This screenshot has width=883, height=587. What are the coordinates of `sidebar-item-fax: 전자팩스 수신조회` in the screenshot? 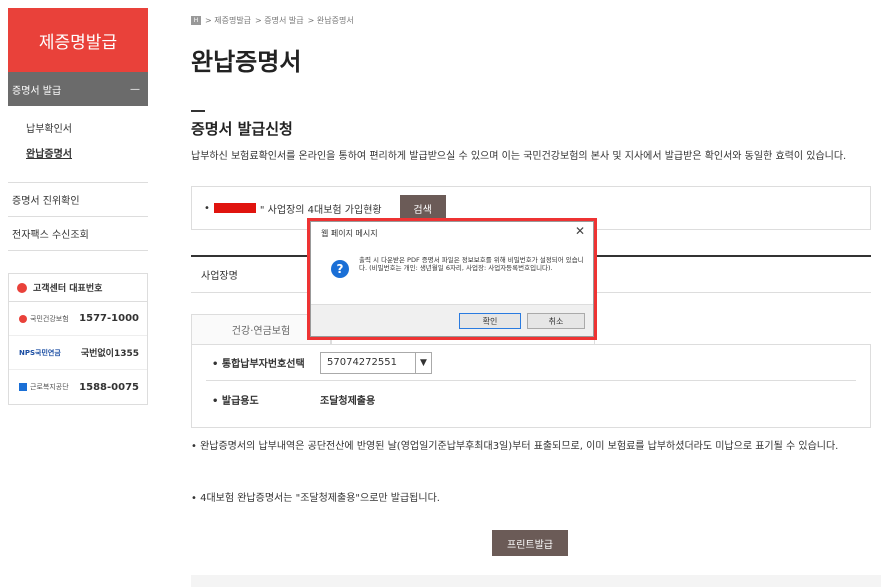 It's located at (78, 234).